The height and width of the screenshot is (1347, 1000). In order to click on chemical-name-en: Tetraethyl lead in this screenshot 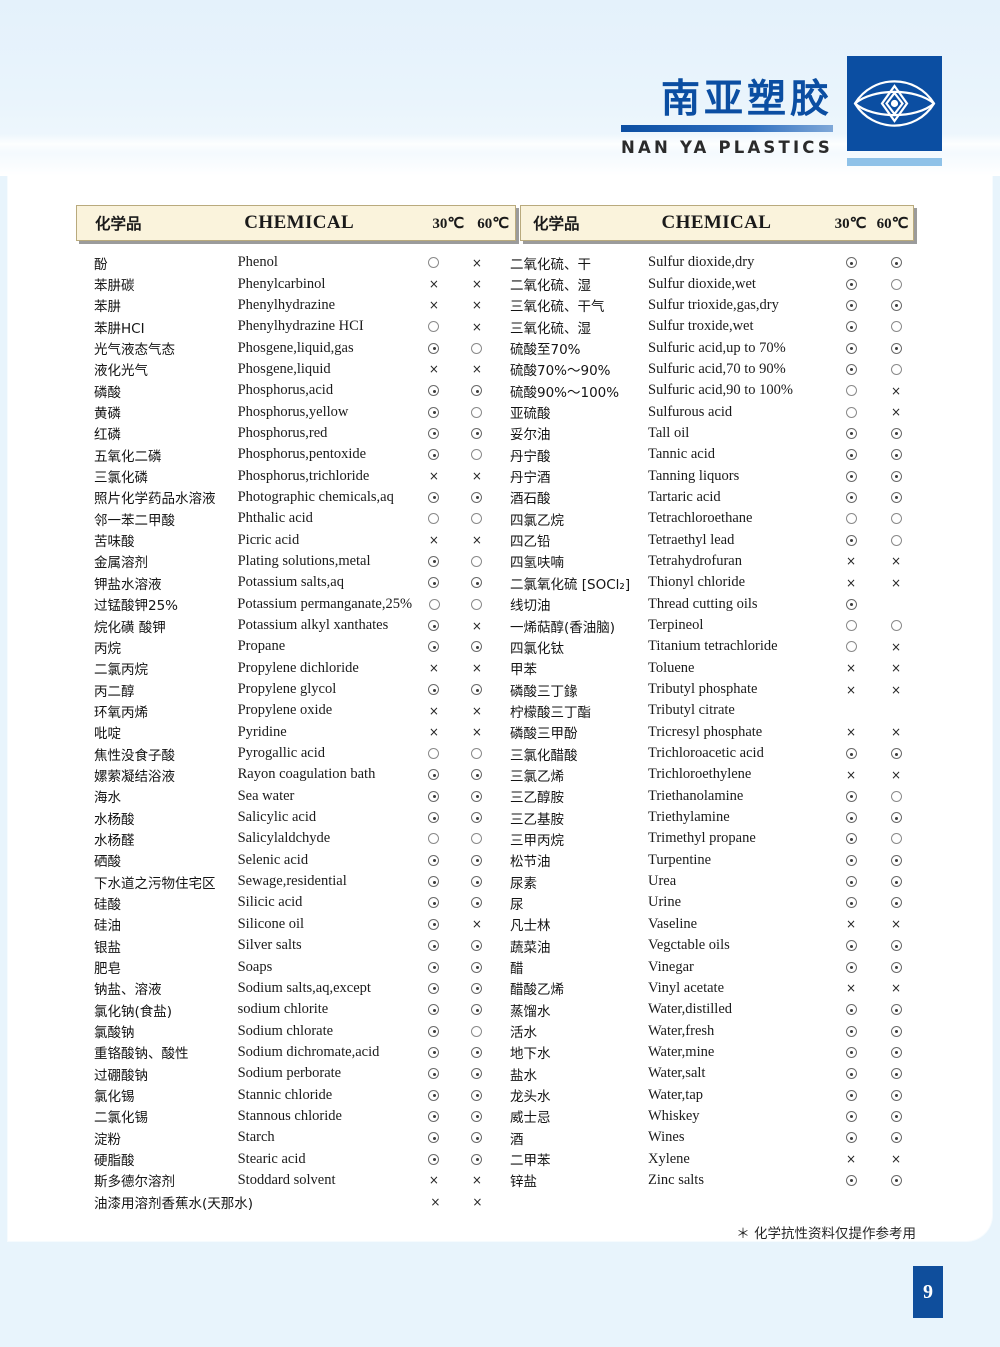, I will do `click(691, 539)`.